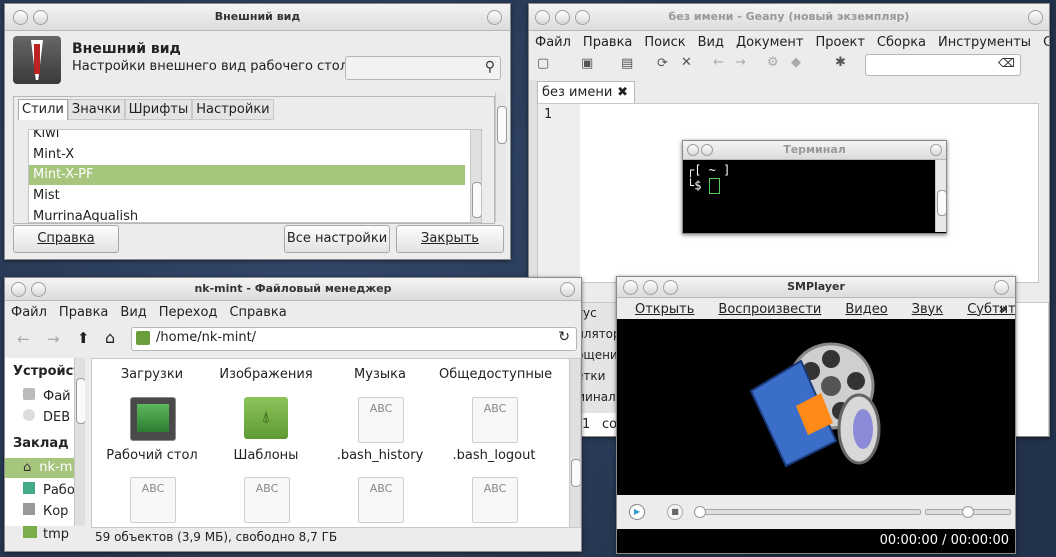 The width and height of the screenshot is (1056, 557). I want to click on sidebar-item-desktop: Рабо, so click(49, 490).